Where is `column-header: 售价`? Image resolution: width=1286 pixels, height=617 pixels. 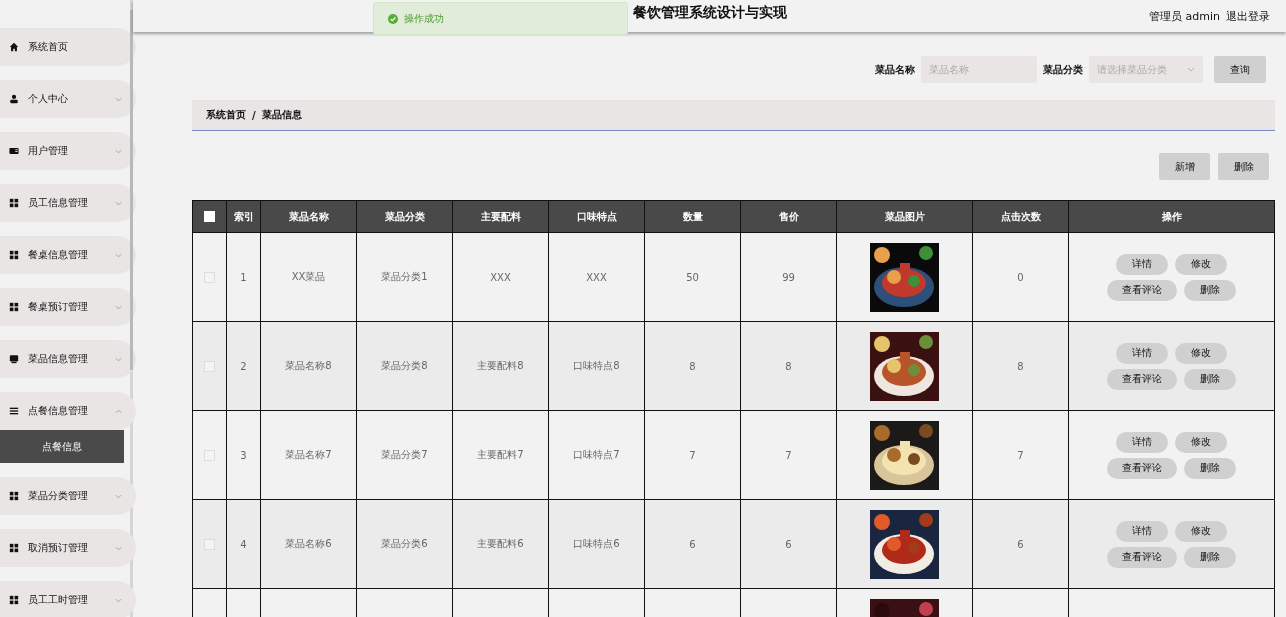
column-header: 售价 is located at coordinates (788, 216).